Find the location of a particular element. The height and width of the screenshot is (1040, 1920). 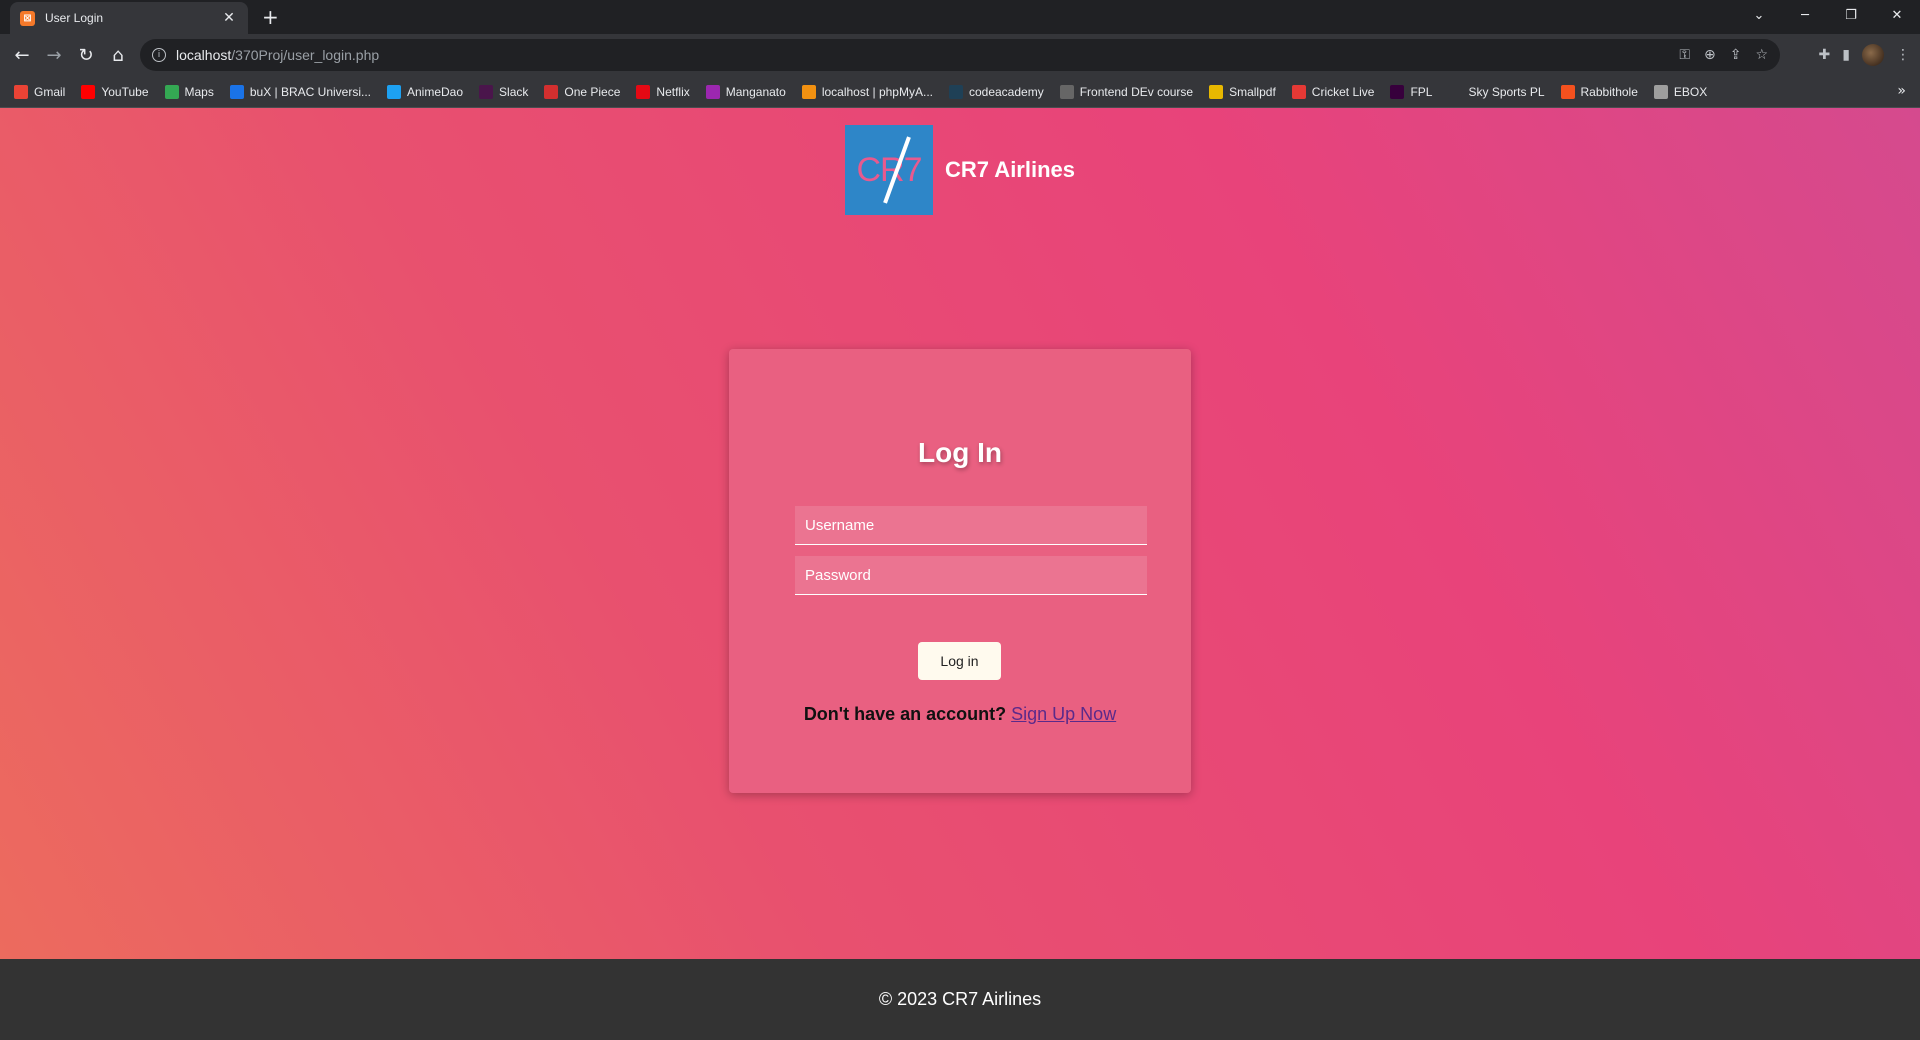

footer: © 2023 CR7 Airlines is located at coordinates (960, 999).